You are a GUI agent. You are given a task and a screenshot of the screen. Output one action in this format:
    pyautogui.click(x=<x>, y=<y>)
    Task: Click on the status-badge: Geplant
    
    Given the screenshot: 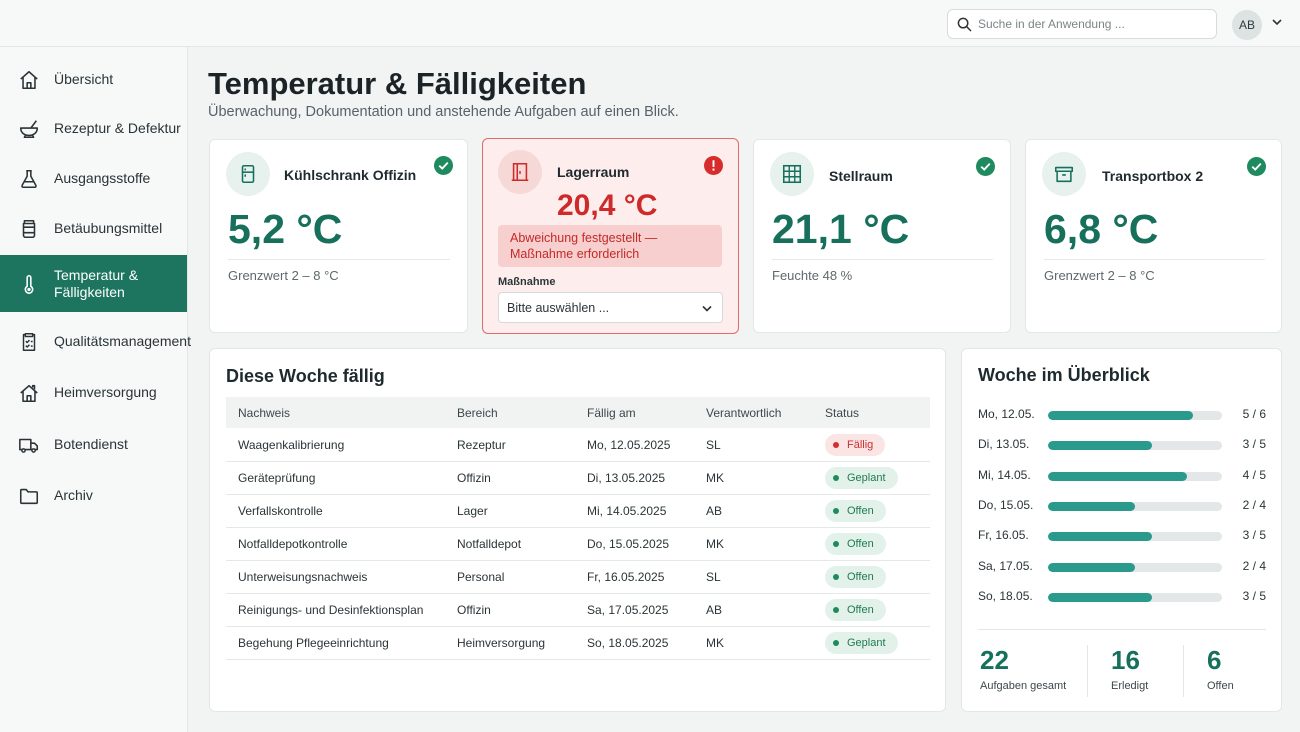 What is the action you would take?
    pyautogui.click(x=861, y=478)
    